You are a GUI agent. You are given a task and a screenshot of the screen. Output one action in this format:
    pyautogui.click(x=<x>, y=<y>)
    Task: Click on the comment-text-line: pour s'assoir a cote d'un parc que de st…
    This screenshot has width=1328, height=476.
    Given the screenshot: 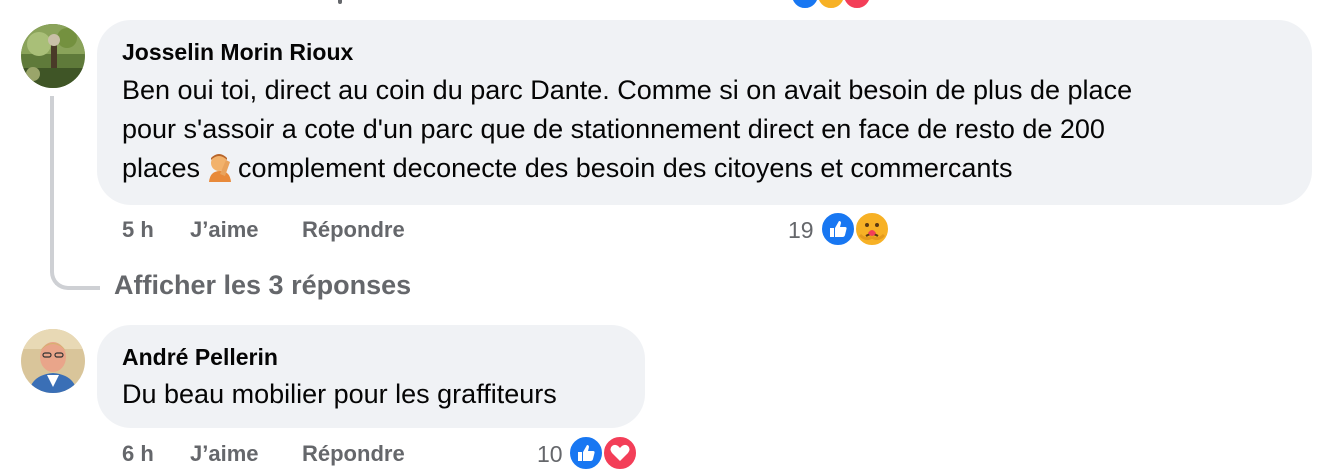 What is the action you would take?
    pyautogui.click(x=613, y=129)
    